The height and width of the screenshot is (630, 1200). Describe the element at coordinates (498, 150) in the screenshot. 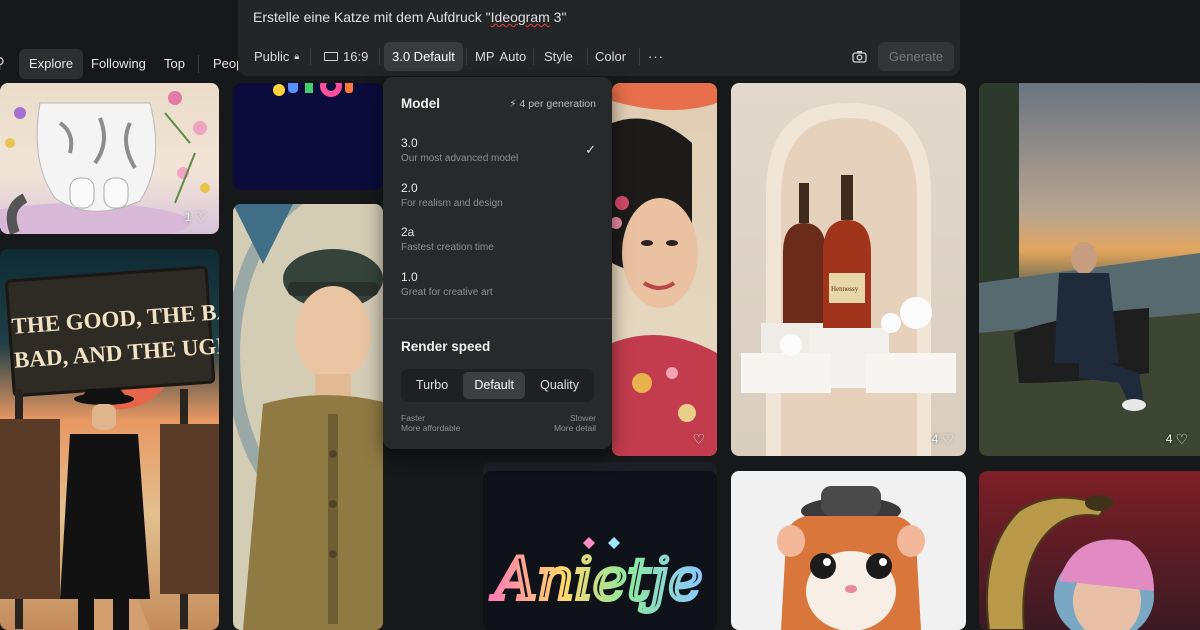

I see `model-option-3-0: 3.0 Our most advanced model ✓` at that location.